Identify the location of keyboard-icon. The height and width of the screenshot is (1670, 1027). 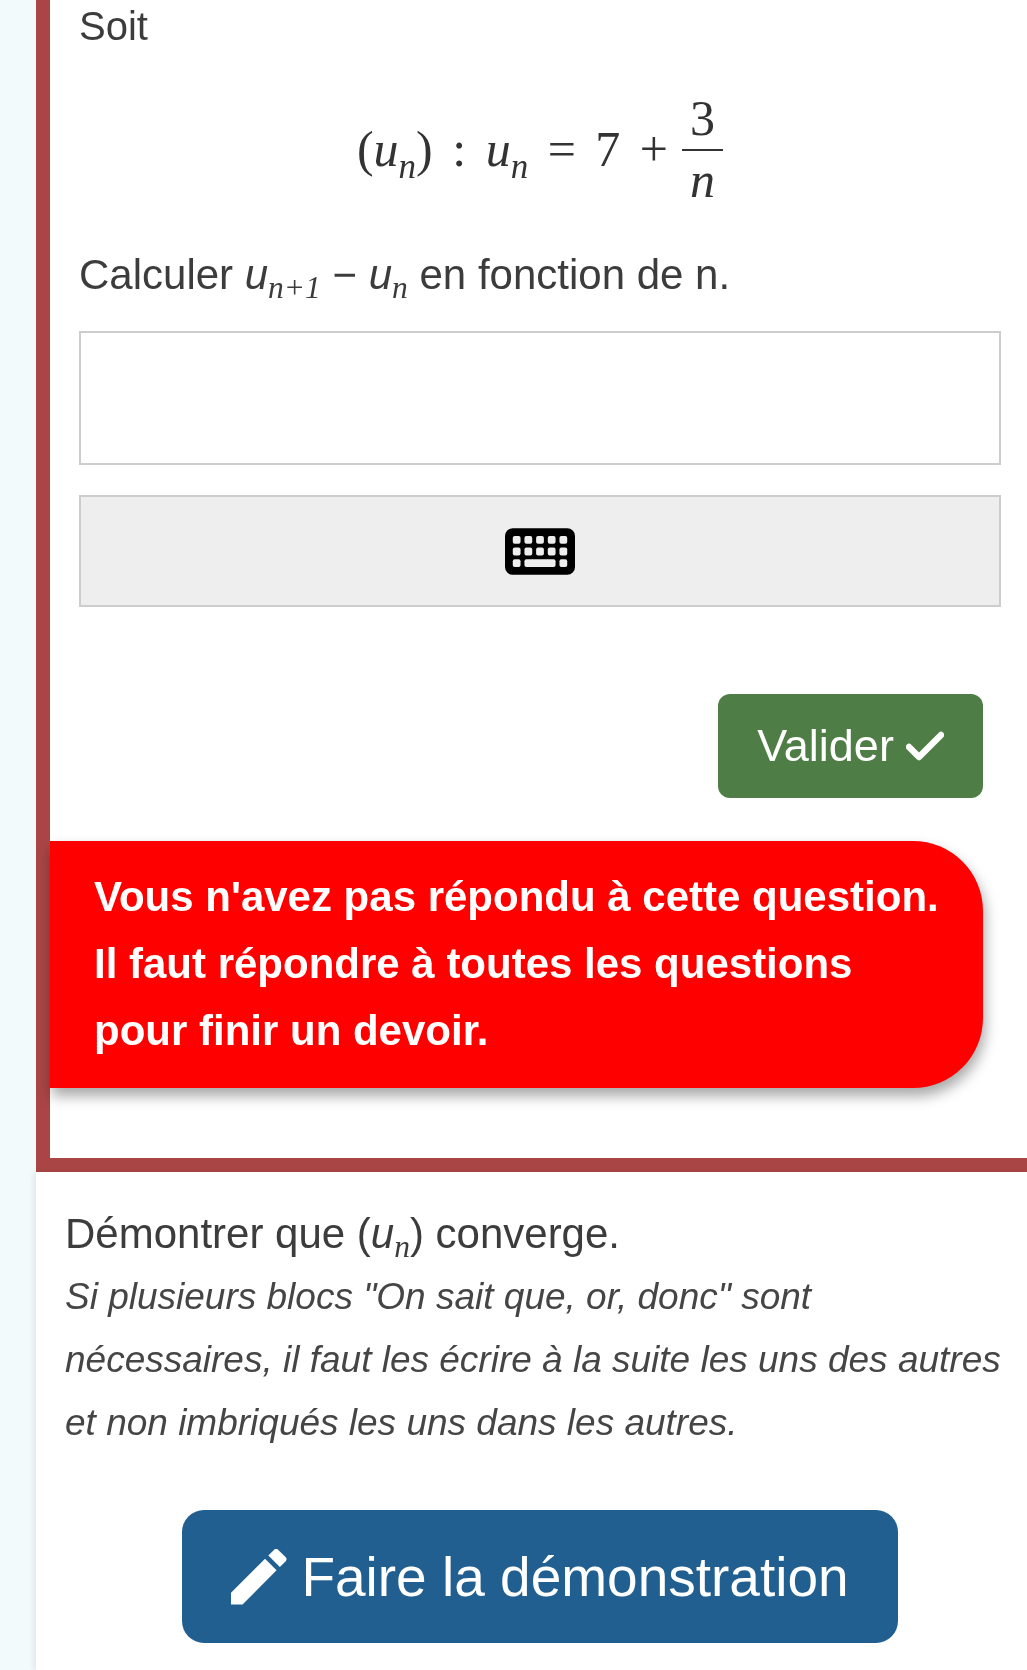
(540, 551).